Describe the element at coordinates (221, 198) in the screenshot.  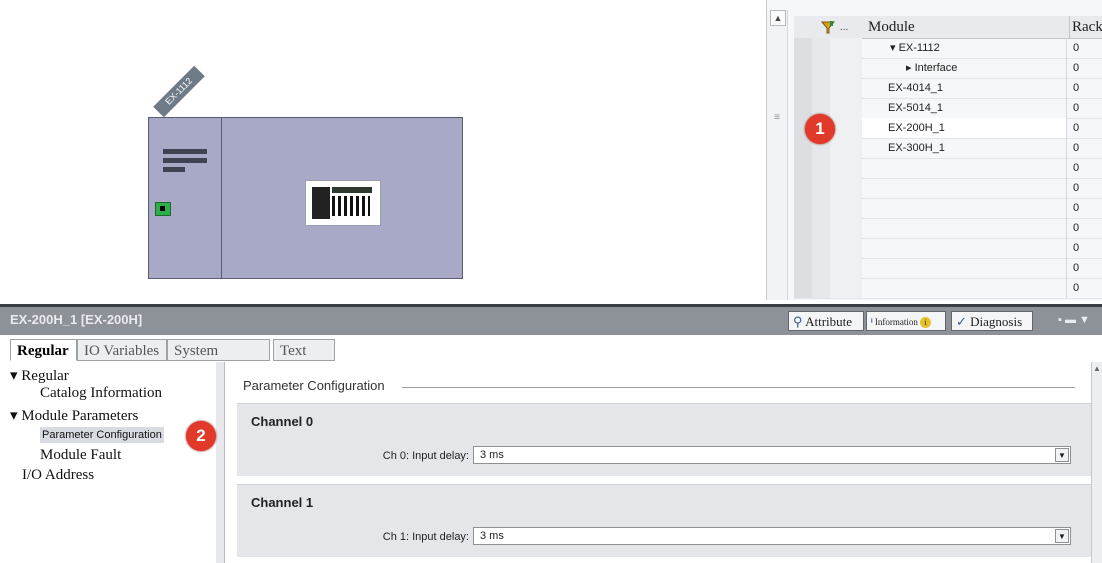
I see `station-divider` at that location.